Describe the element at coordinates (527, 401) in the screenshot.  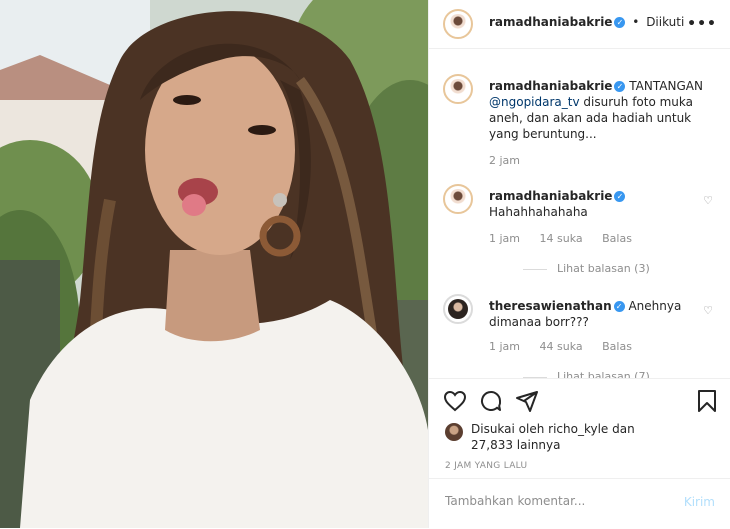
I see `share-icon` at that location.